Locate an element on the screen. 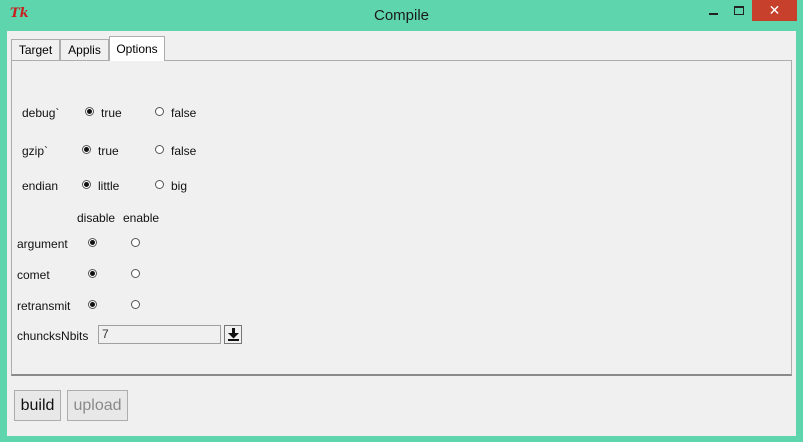 The width and height of the screenshot is (803, 442). tab-target: Target is located at coordinates (35, 49).